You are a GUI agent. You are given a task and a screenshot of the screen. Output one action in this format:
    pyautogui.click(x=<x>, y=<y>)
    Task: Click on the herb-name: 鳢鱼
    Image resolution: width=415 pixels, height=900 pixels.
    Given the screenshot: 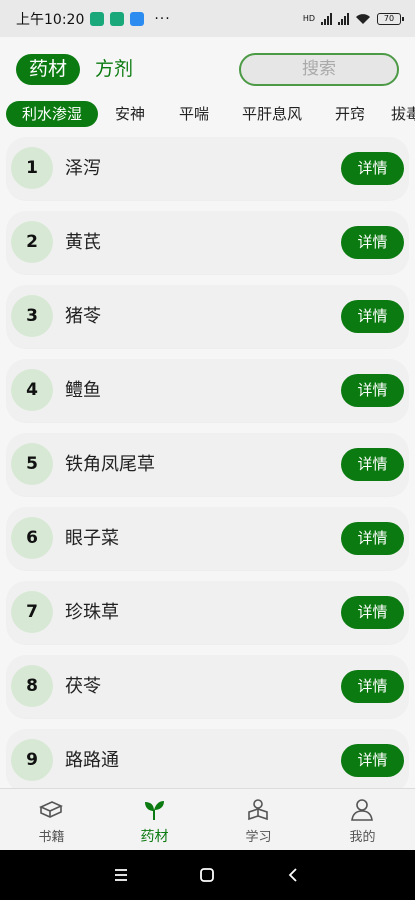 What is the action you would take?
    pyautogui.click(x=83, y=390)
    